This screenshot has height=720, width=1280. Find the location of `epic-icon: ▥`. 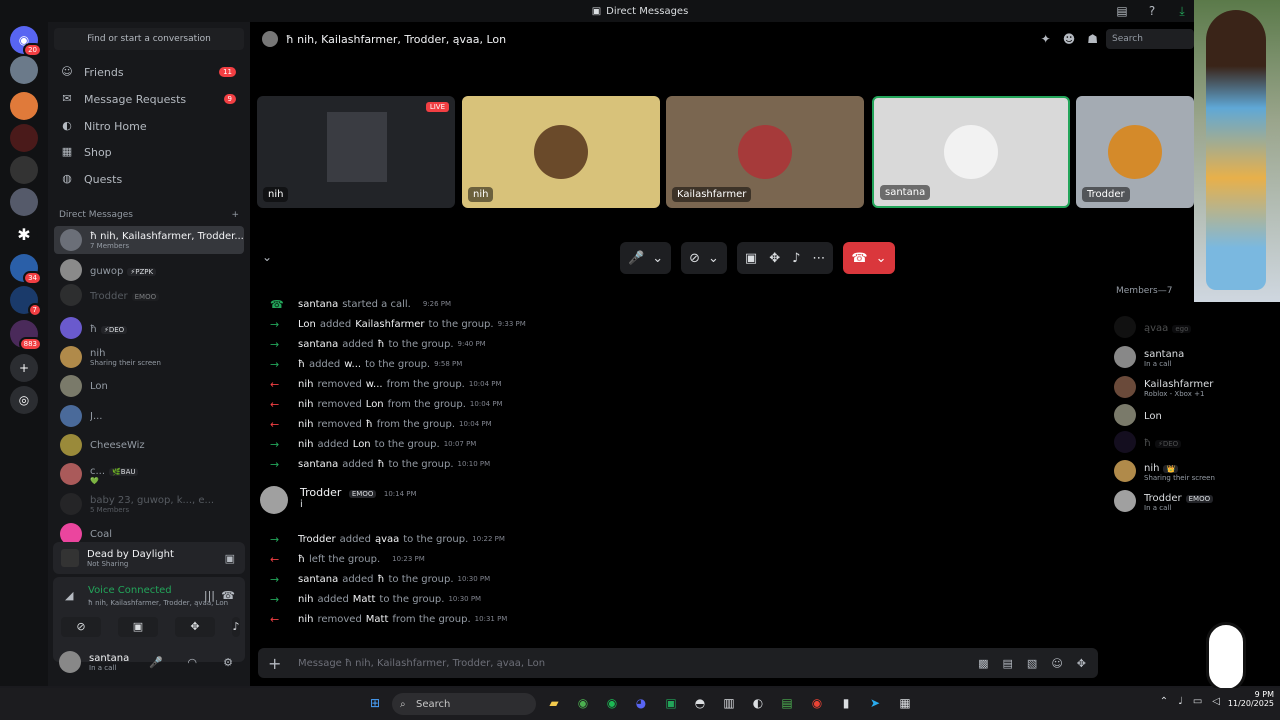

epic-icon: ▥ is located at coordinates (729, 704).